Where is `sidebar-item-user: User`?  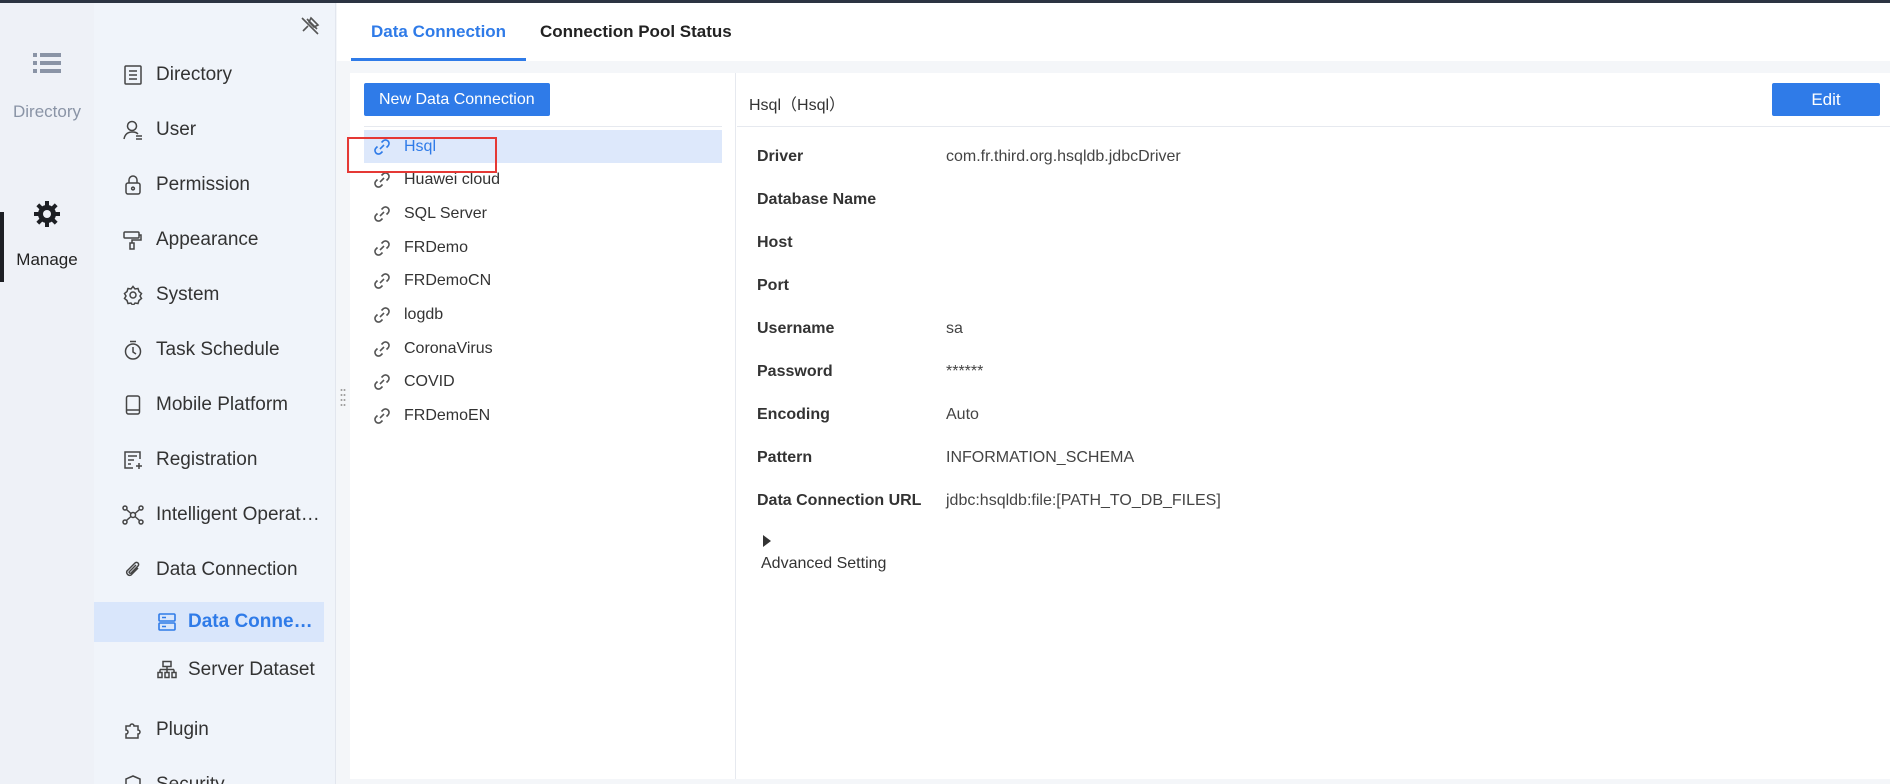
sidebar-item-user: User is located at coordinates (214, 130).